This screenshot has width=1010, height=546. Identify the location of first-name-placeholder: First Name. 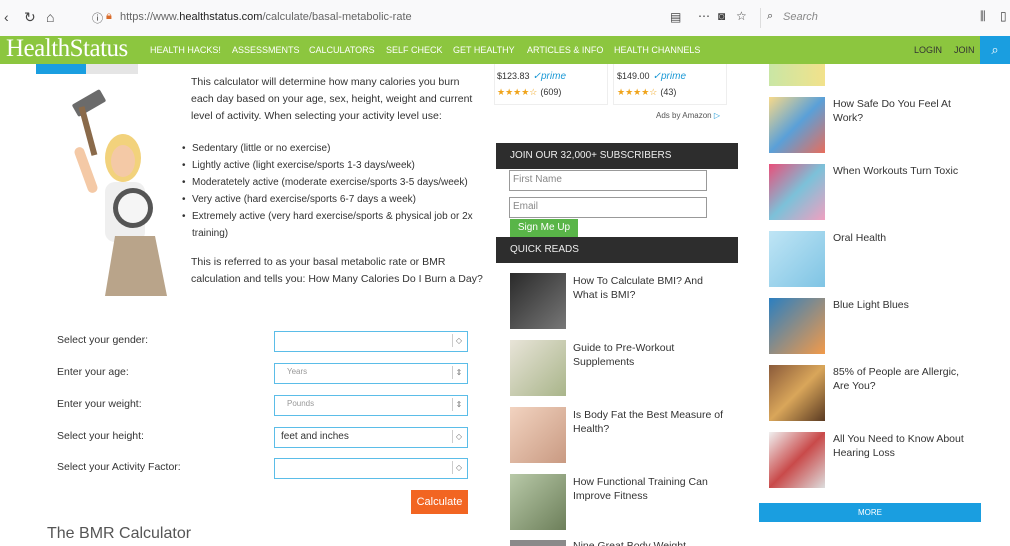
(537, 179).